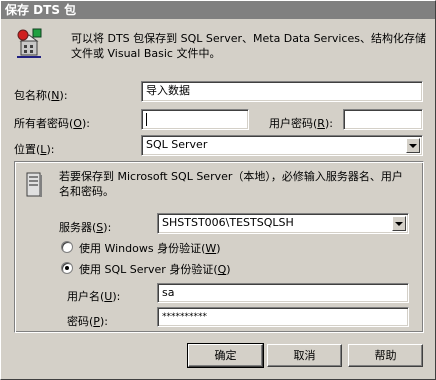 This screenshot has height=380, width=436. I want to click on cancel-button: 取消, so click(304, 355).